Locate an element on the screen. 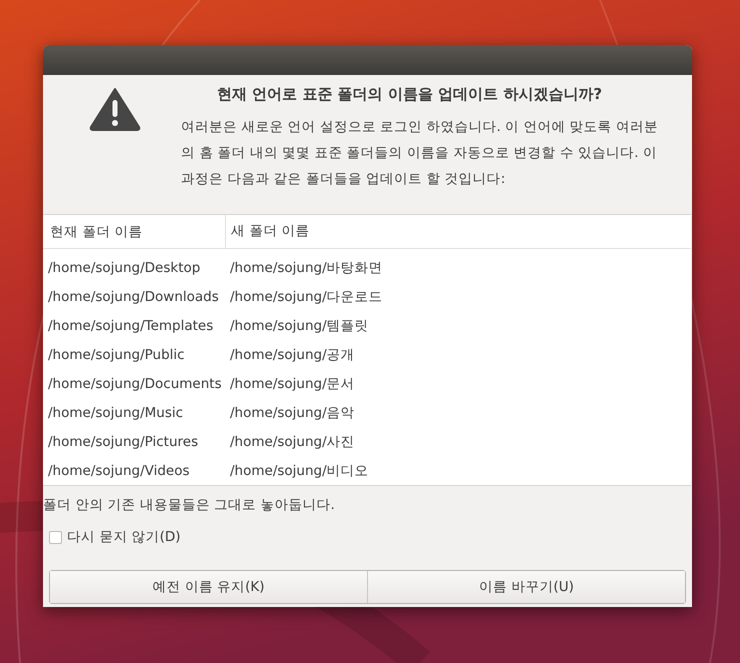  table-cell-text: /home/sojung/Downloads is located at coordinates (133, 296).